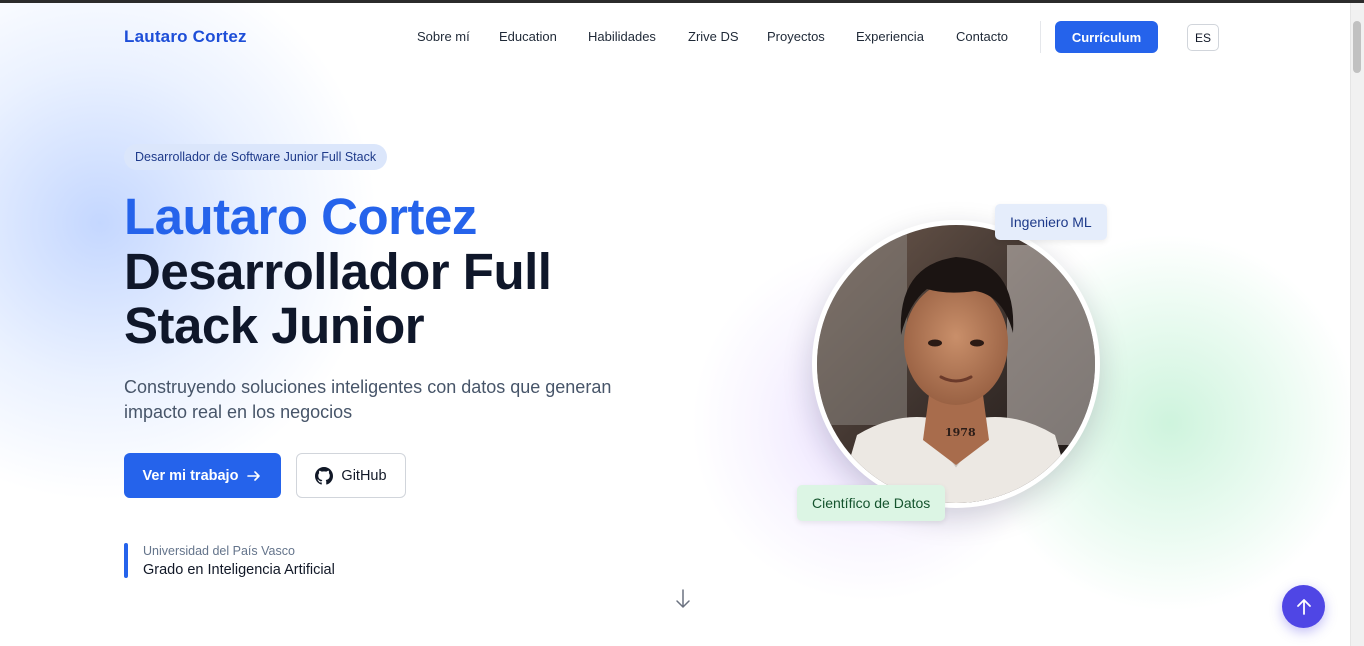 This screenshot has height=646, width=1364. Describe the element at coordinates (1040, 37) in the screenshot. I see `nav-divider` at that location.